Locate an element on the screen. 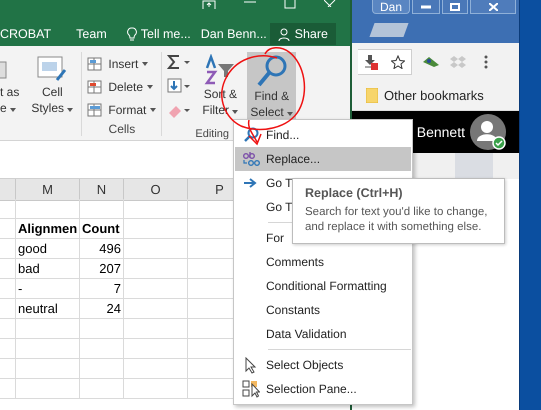 Image resolution: width=541 pixels, height=410 pixels. table-cell: - is located at coordinates (48, 289).